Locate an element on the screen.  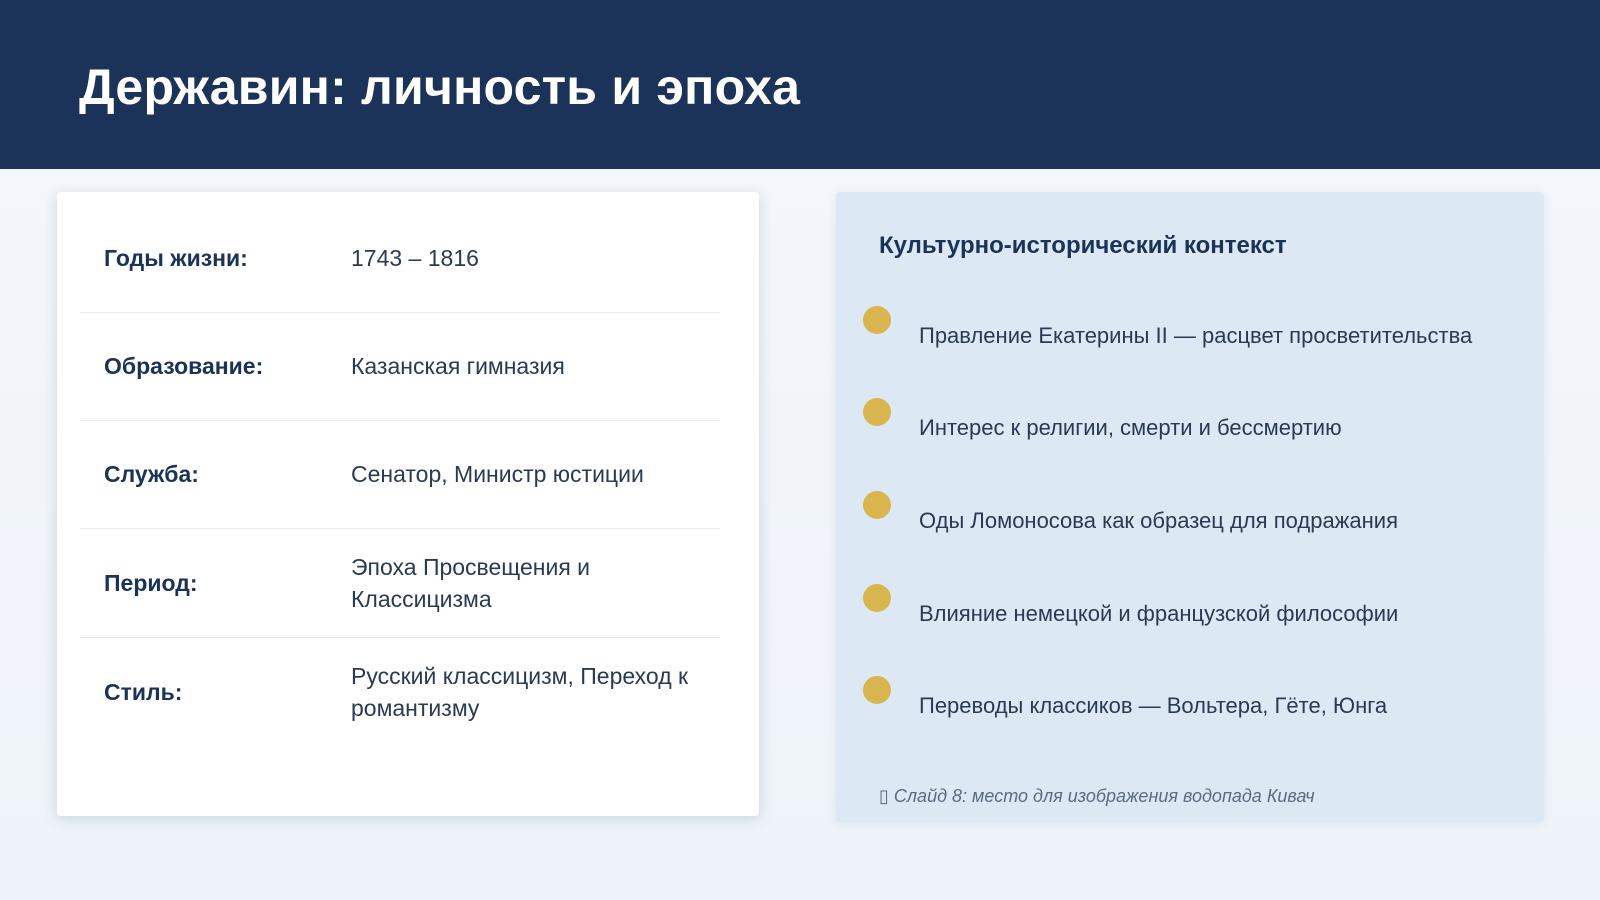
info-label: Образование: is located at coordinates (184, 365).